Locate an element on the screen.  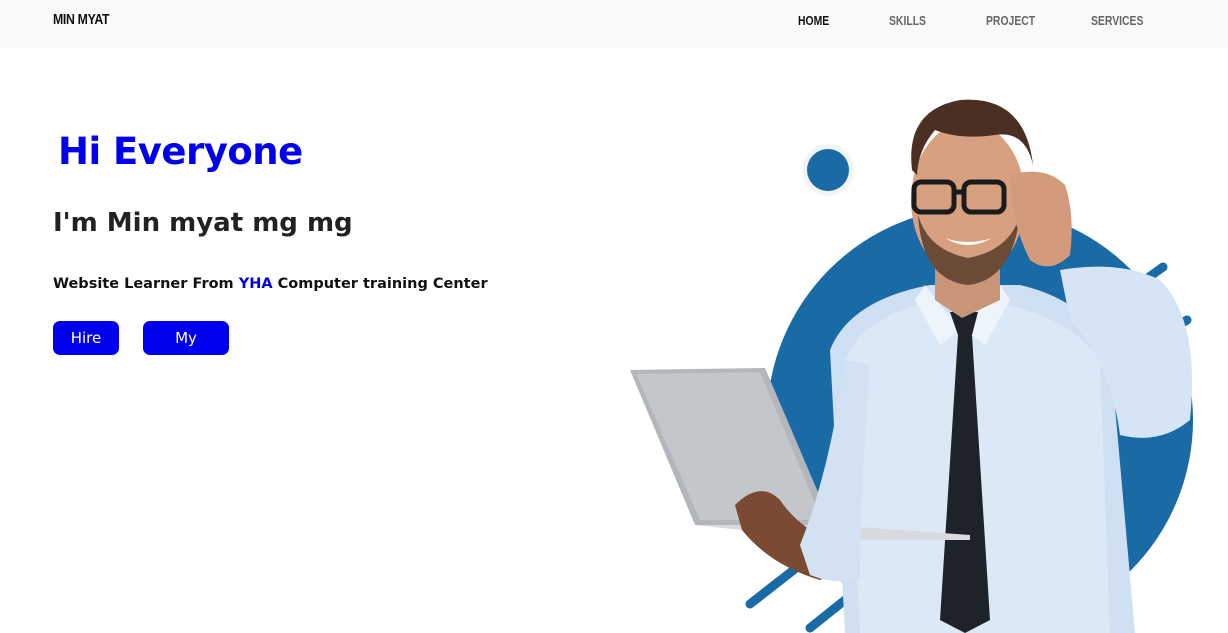
subtitle-suffix: Computer training Center is located at coordinates (380, 284).